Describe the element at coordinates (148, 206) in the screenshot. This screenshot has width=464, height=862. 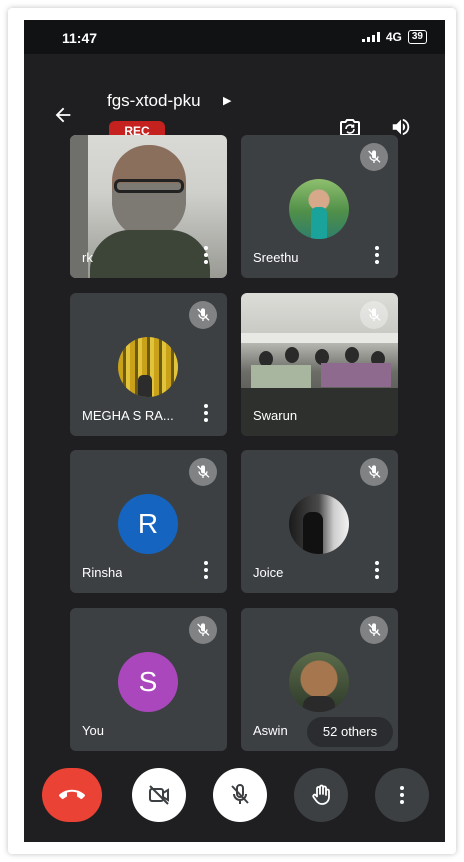
I see `participant-tile: rk` at that location.